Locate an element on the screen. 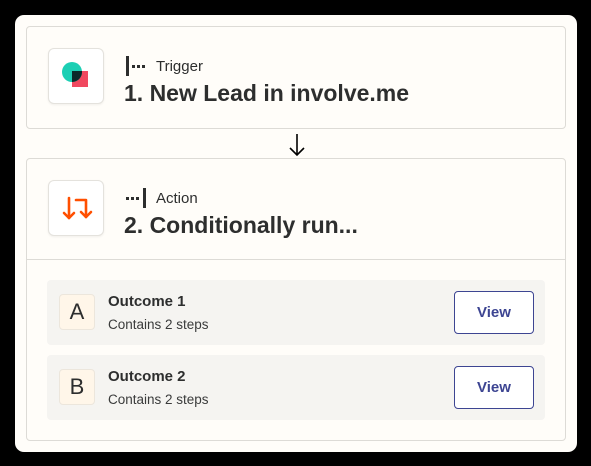 Image resolution: width=591 pixels, height=466 pixels. action-step-icon is located at coordinates (136, 198).